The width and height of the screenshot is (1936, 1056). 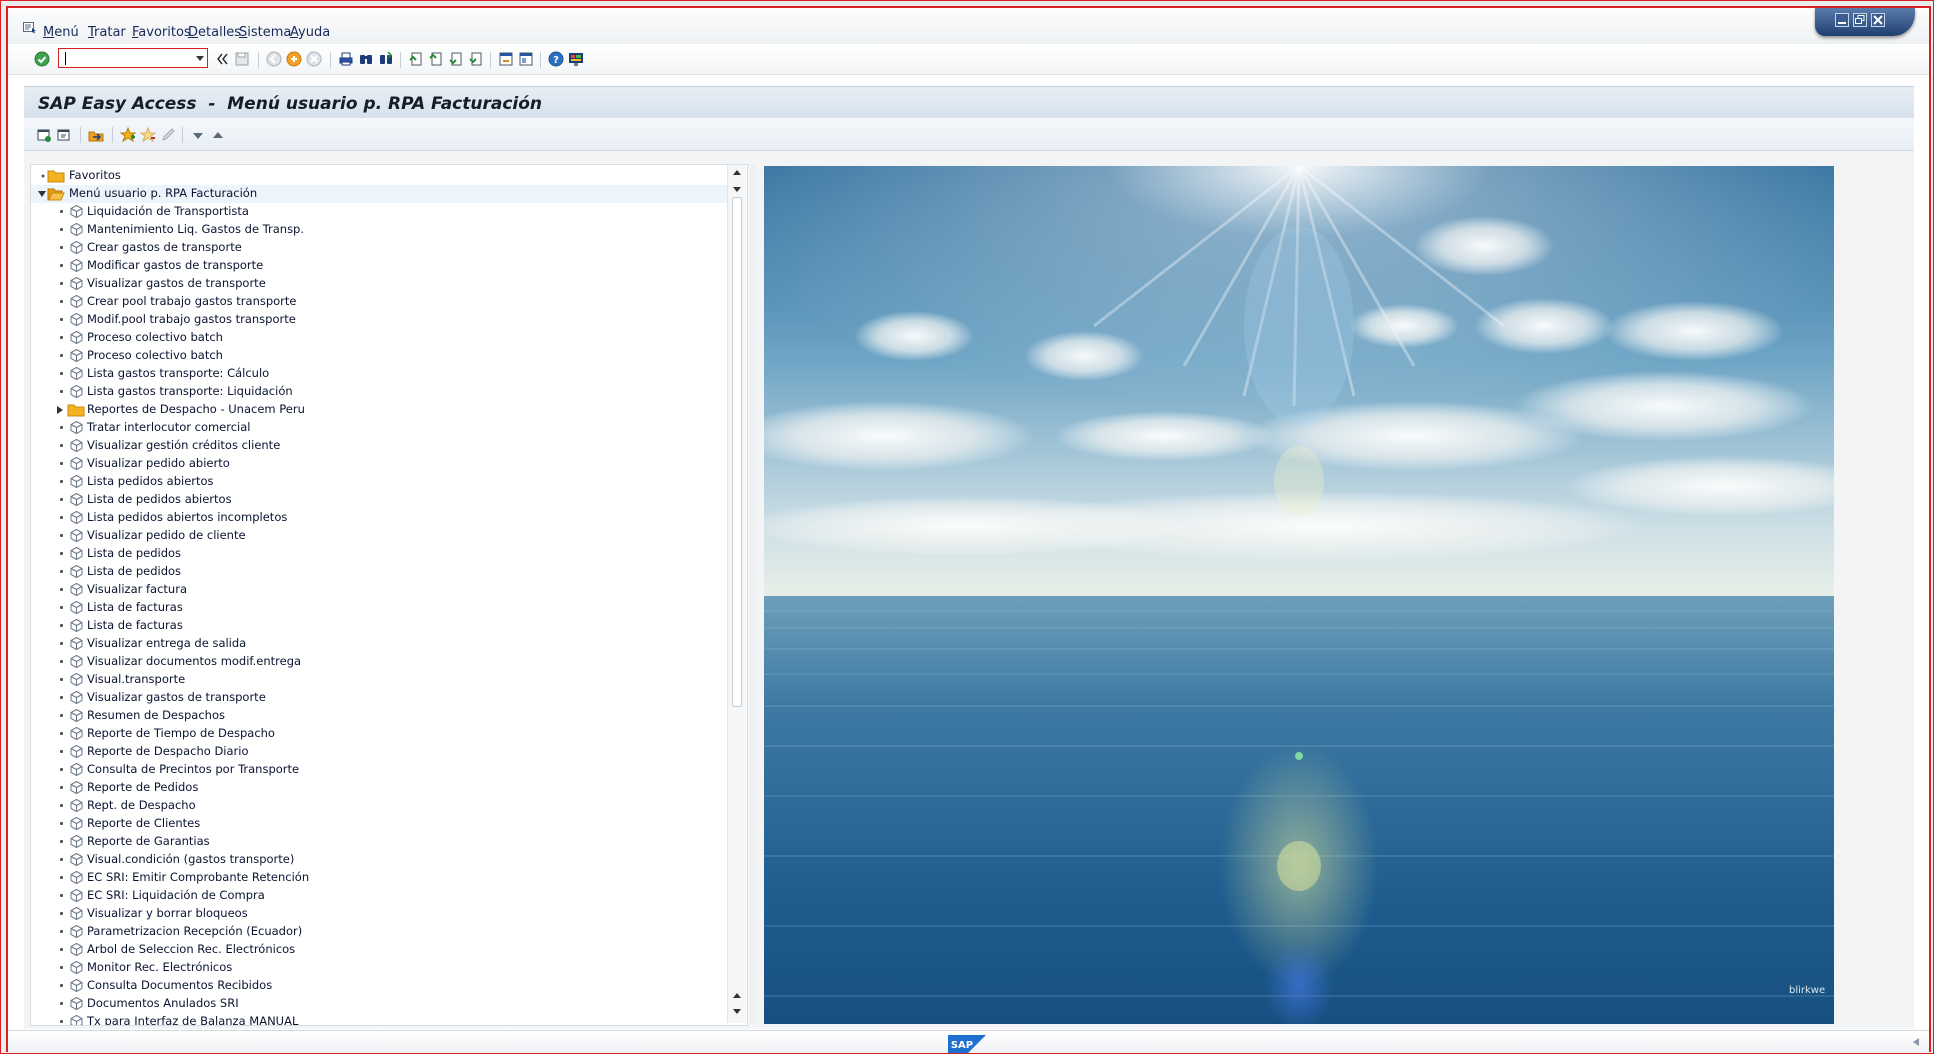 What do you see at coordinates (1878, 20) in the screenshot?
I see `close-button` at bounding box center [1878, 20].